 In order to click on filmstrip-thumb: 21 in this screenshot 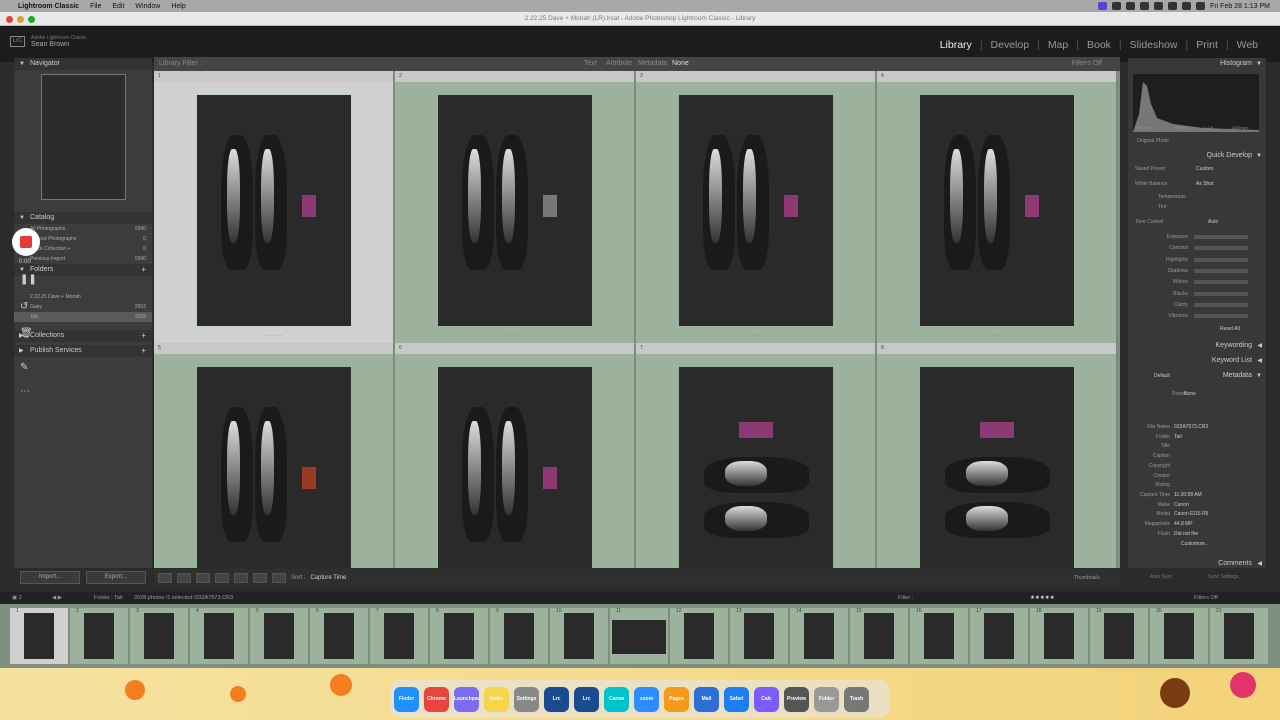, I will do `click(1239, 636)`.